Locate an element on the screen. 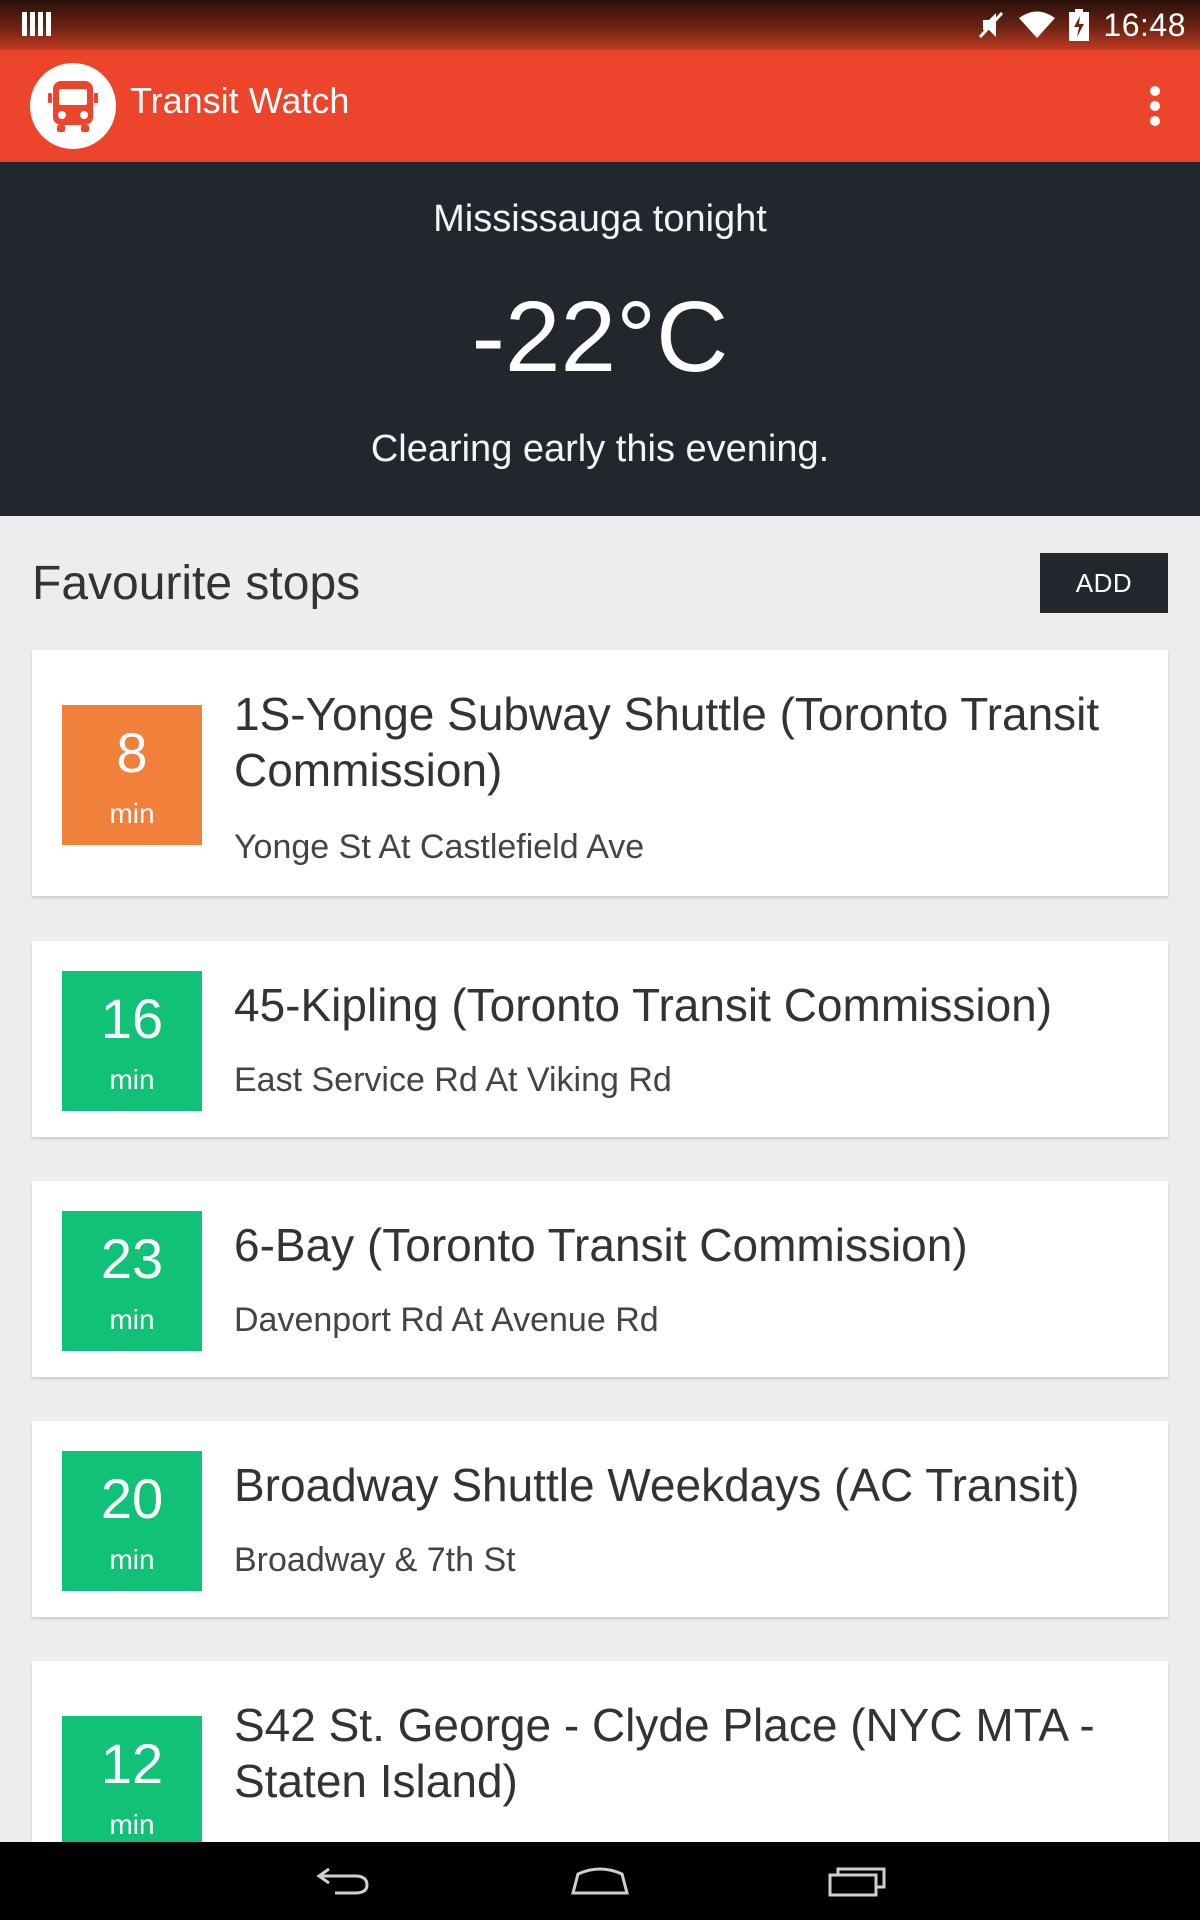 Image resolution: width=1200 pixels, height=1920 pixels. eta-badge: 23 min is located at coordinates (132, 1281).